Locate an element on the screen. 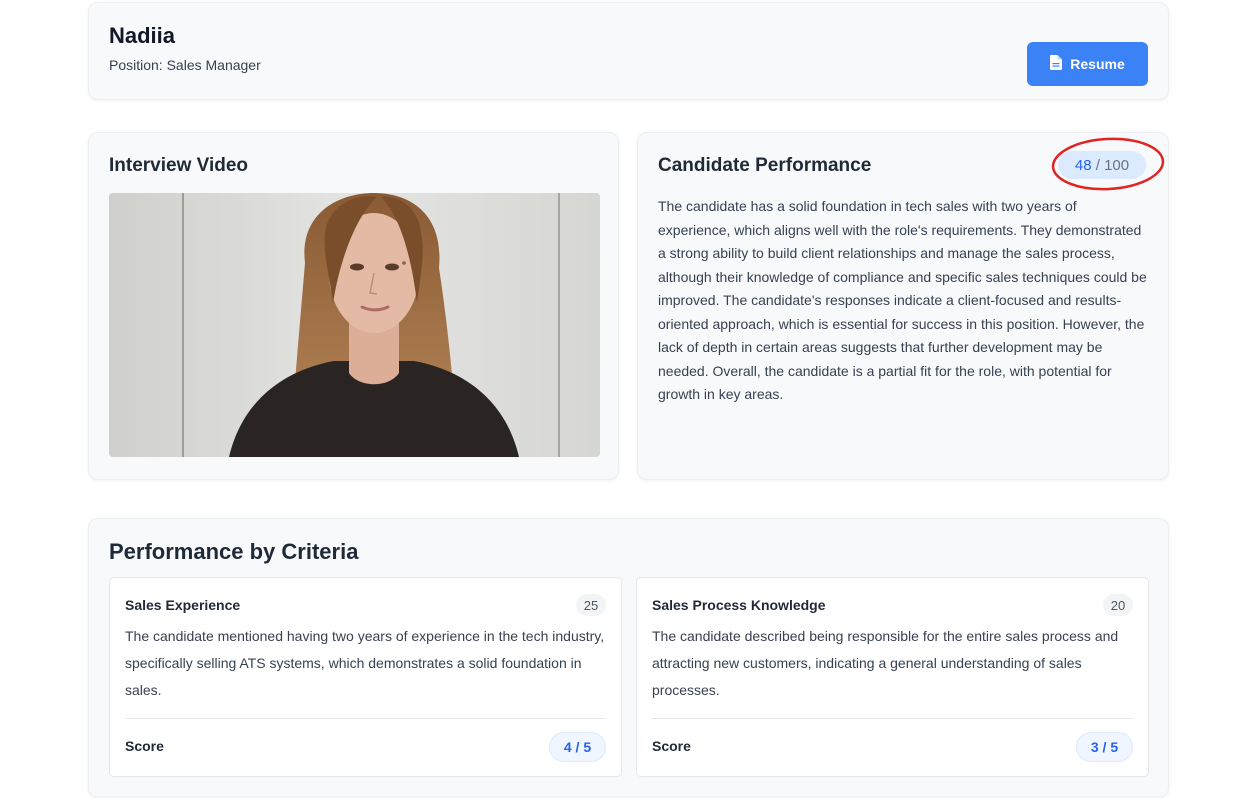  candidate-video-frame is located at coordinates (354, 325).